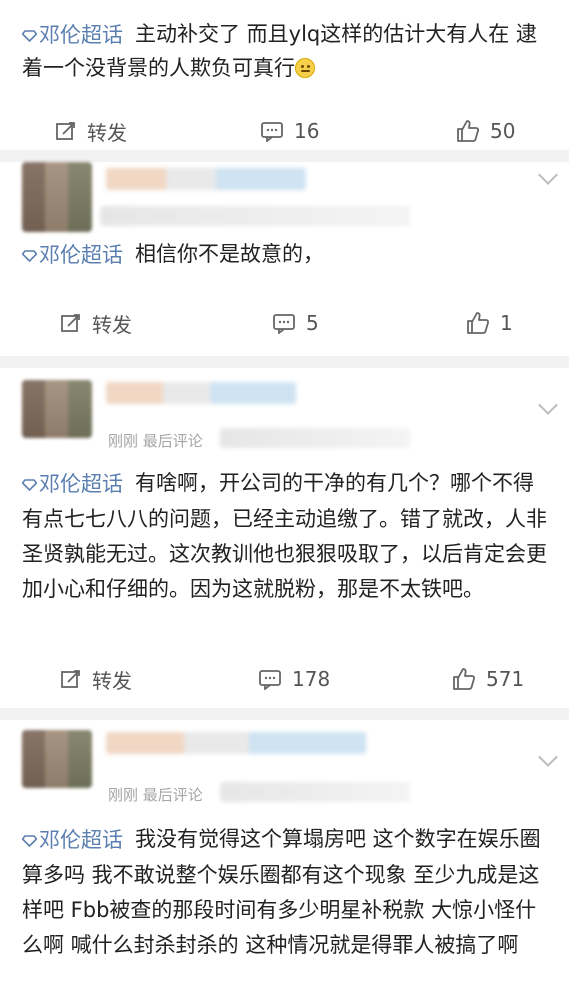 This screenshot has height=1000, width=569. Describe the element at coordinates (284, 42) in the screenshot. I see `post-body: 邓伦超话 主动补交了 而且ylq这样的估计大有人在 逮着一个没背景的人欺负可真行` at that location.